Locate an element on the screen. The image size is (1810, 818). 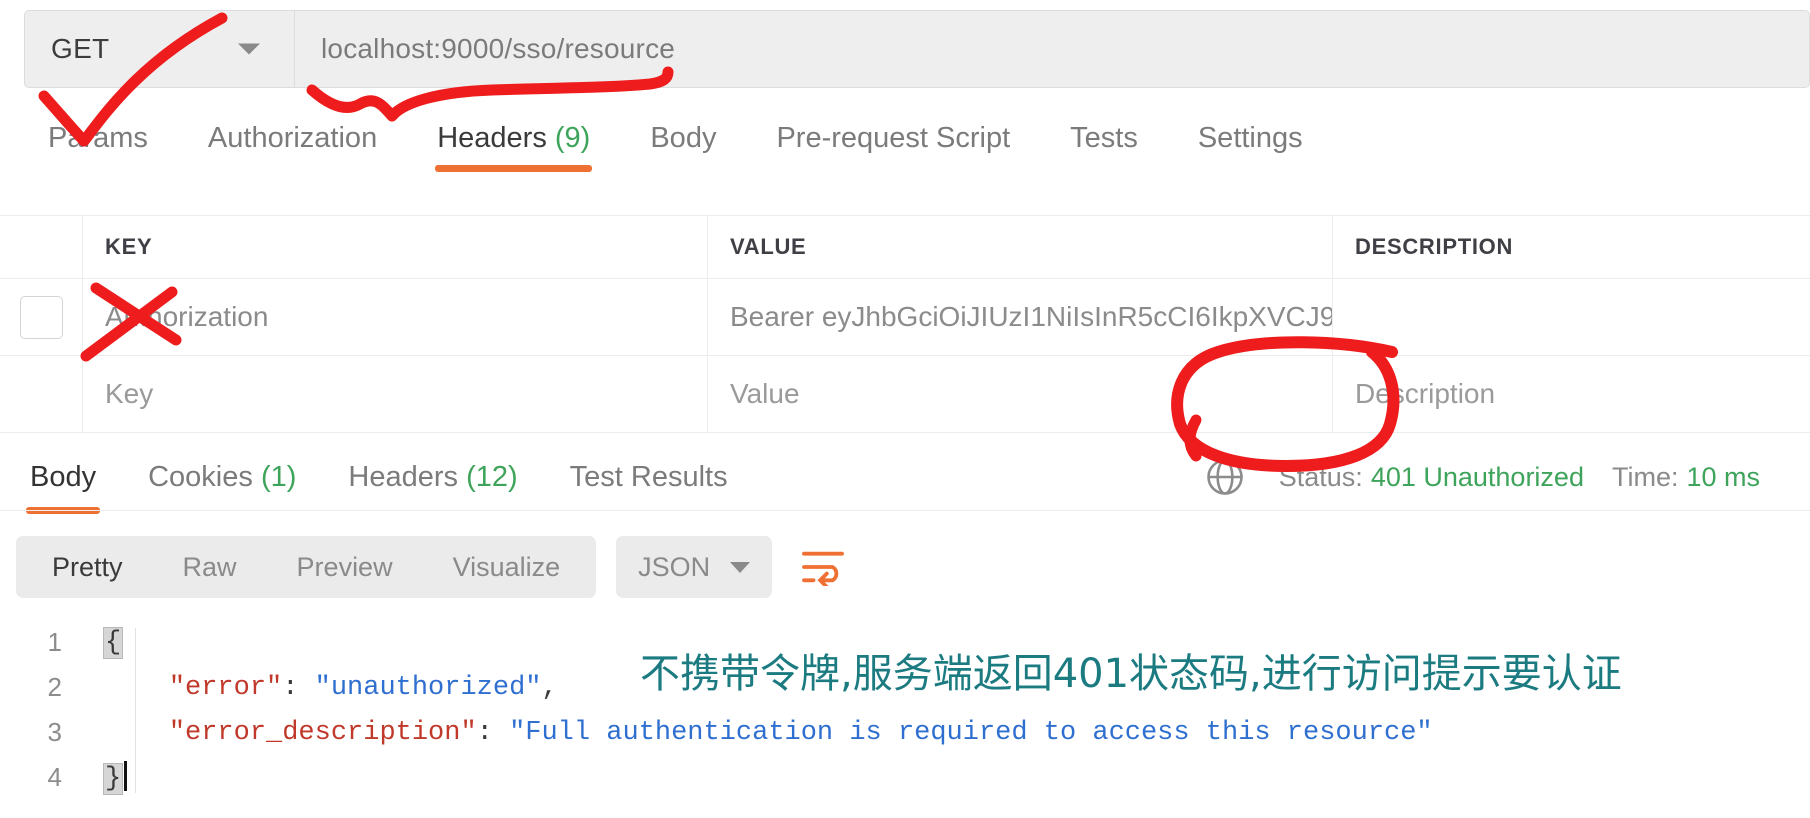
response-tab-test-results: Test Results is located at coordinates (649, 477).